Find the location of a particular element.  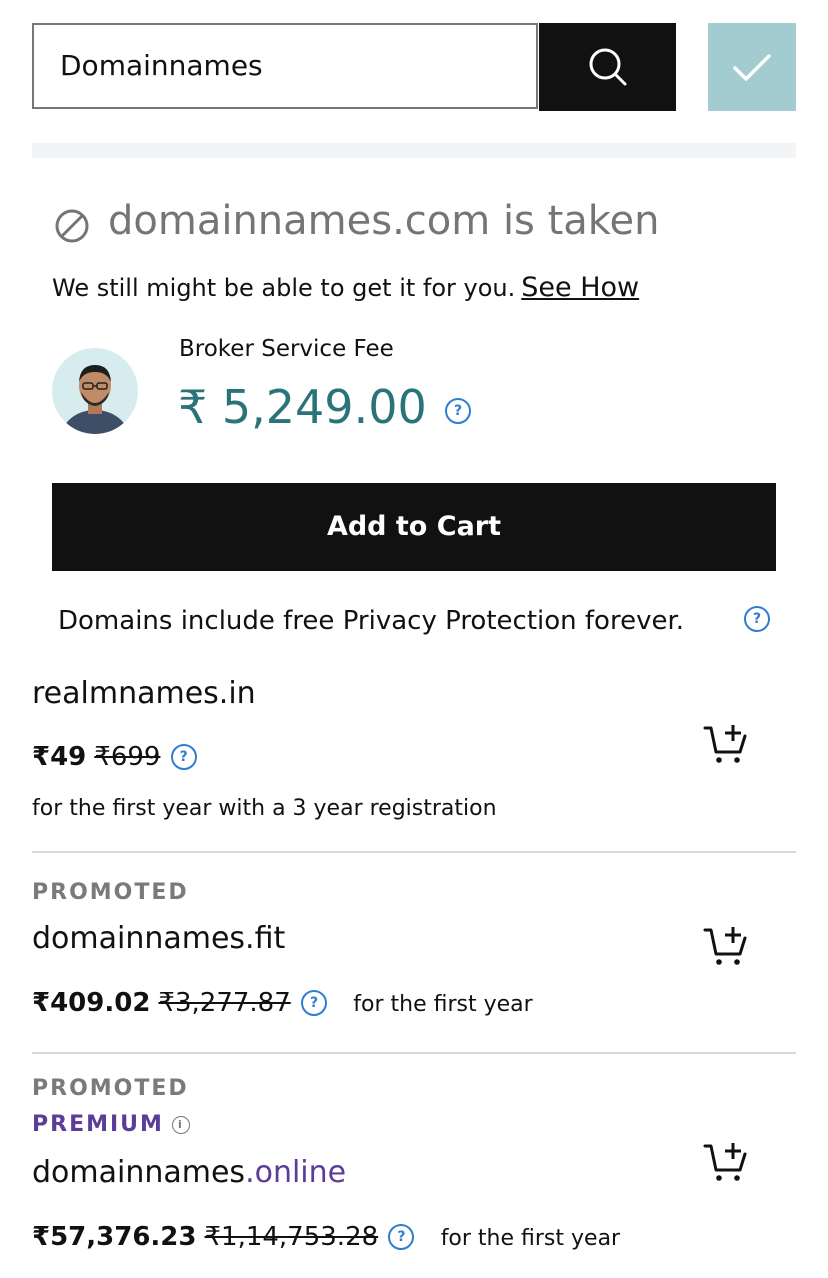

broker-fee-label: Broker Service Fee is located at coordinates (286, 349).